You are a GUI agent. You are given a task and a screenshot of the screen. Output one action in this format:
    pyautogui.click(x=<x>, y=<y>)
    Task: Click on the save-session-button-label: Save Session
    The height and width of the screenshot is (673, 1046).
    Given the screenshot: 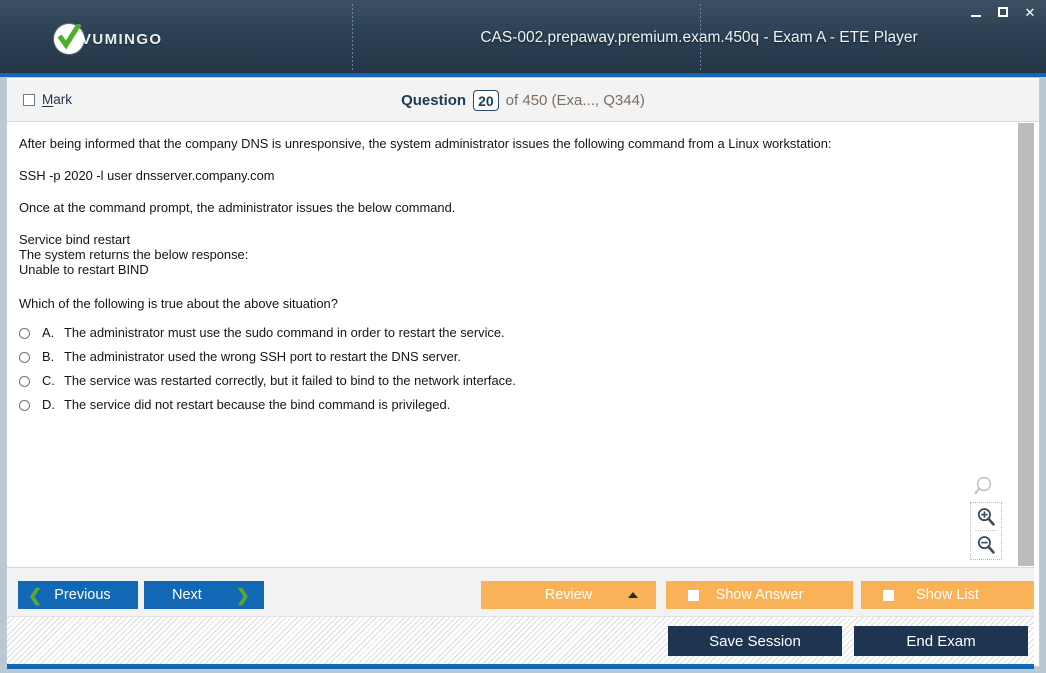 What is the action you would take?
    pyautogui.click(x=755, y=641)
    